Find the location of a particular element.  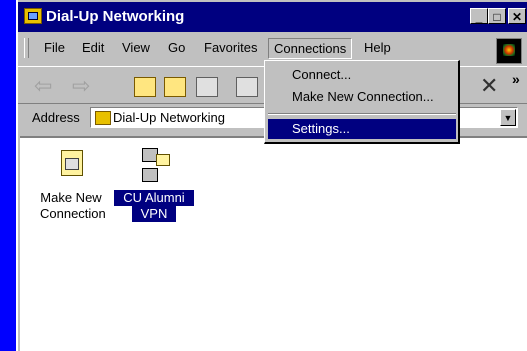

make-new-connection-icon is located at coordinates (71, 162).